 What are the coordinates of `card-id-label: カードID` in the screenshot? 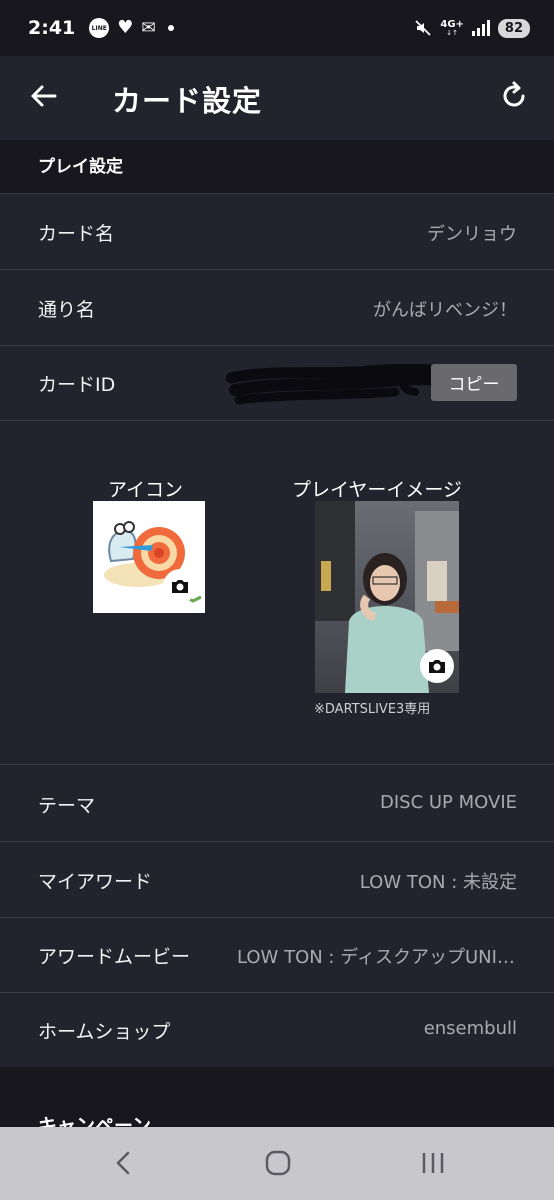 It's located at (77, 385).